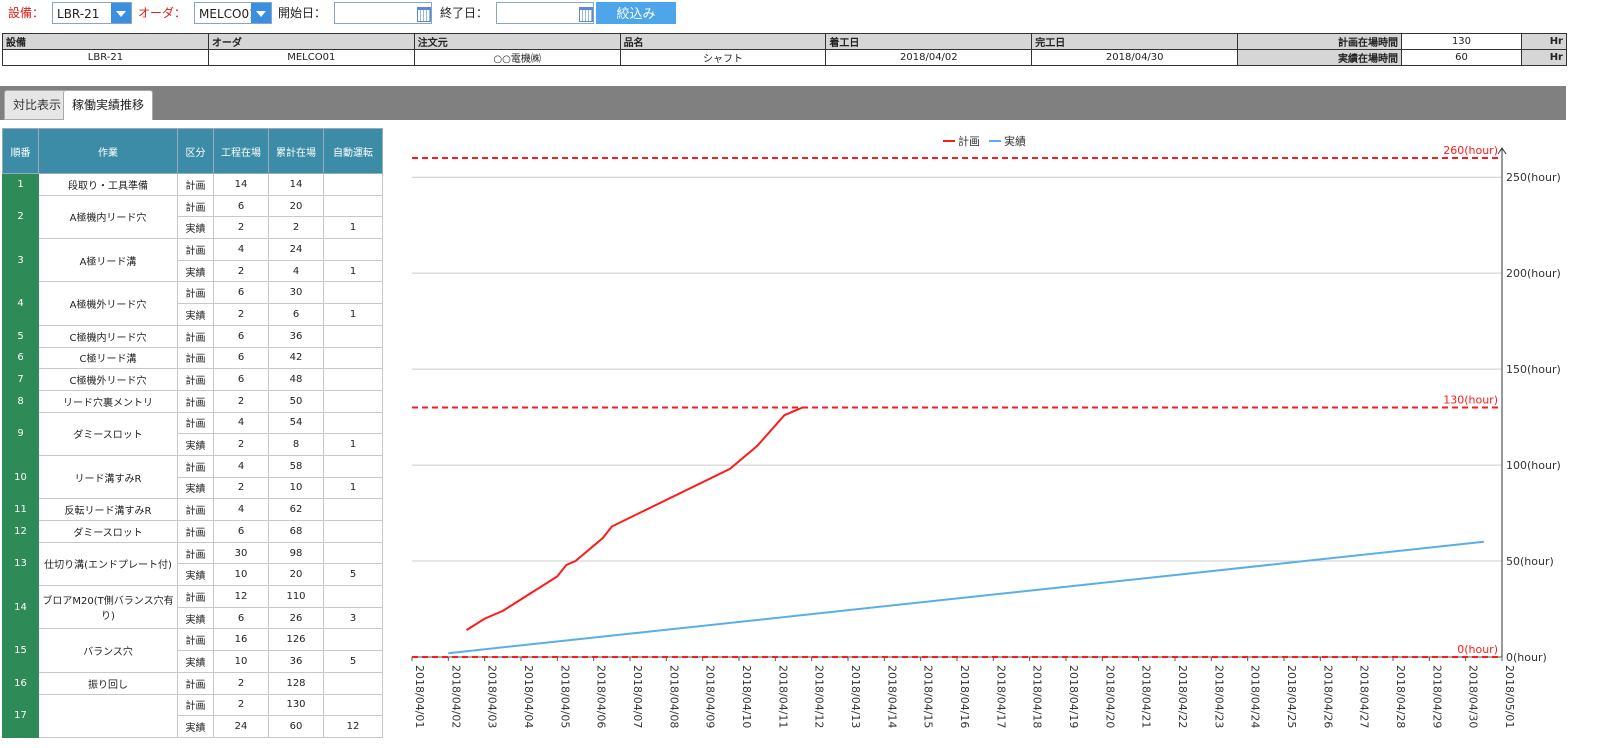 The height and width of the screenshot is (748, 1598). What do you see at coordinates (1291, 696) in the screenshot?
I see `x-tick-label: 2018/04/25` at bounding box center [1291, 696].